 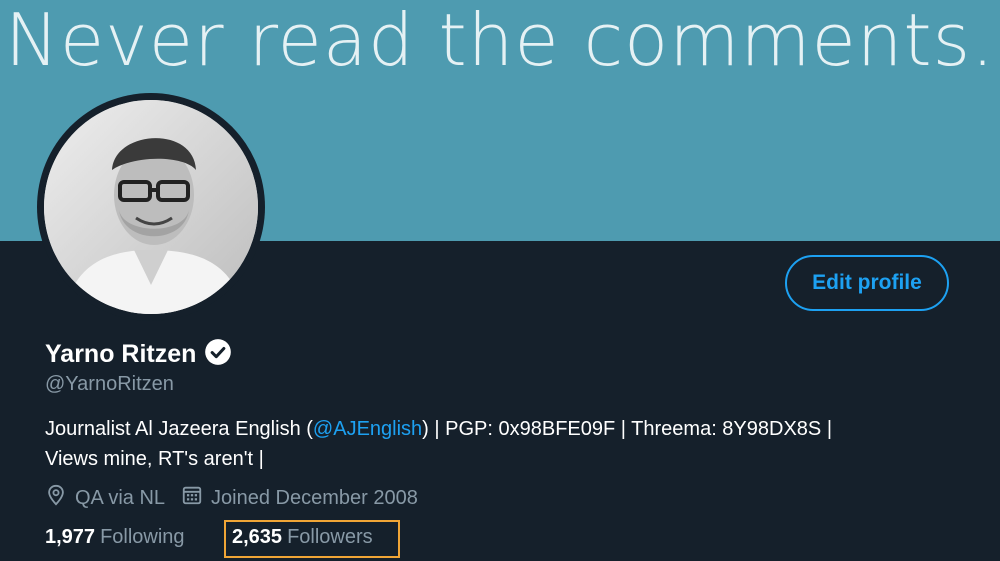 What do you see at coordinates (192, 498) in the screenshot?
I see `calendar-icon` at bounding box center [192, 498].